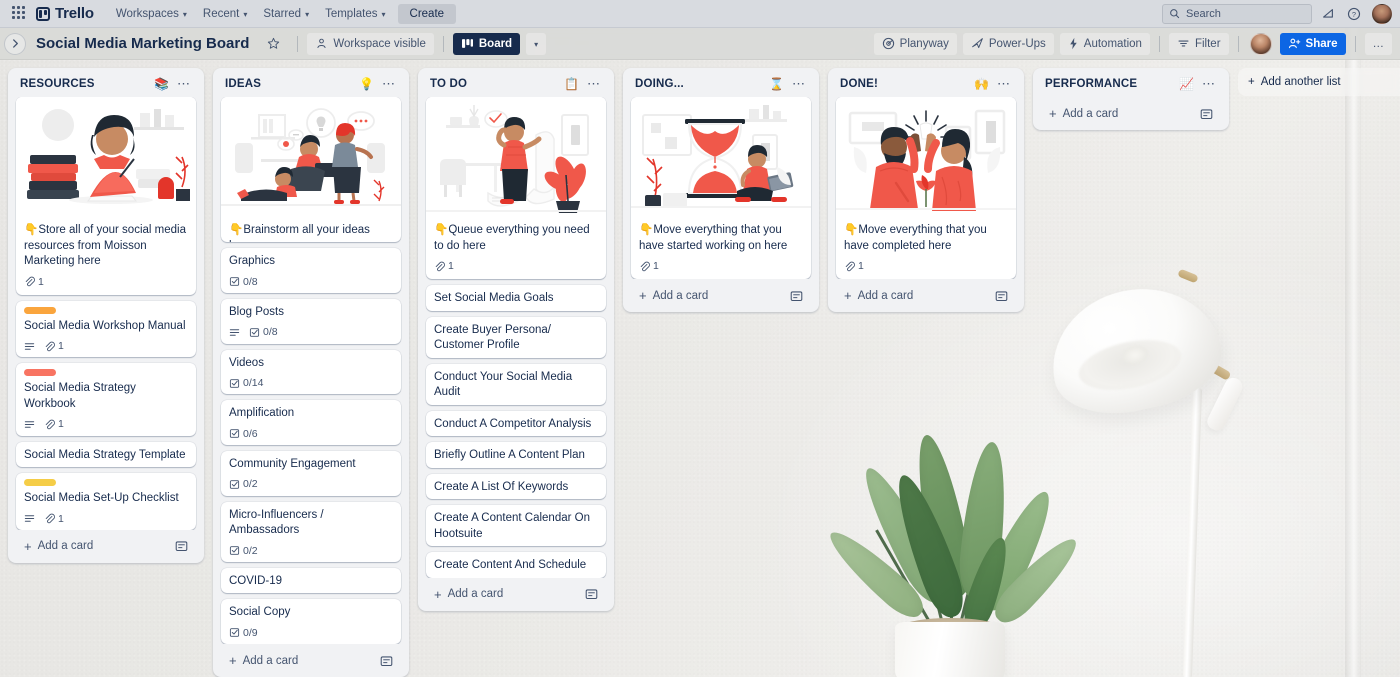 The width and height of the screenshot is (1400, 677). What do you see at coordinates (311, 422) in the screenshot?
I see `card: Amplification 0/6` at bounding box center [311, 422].